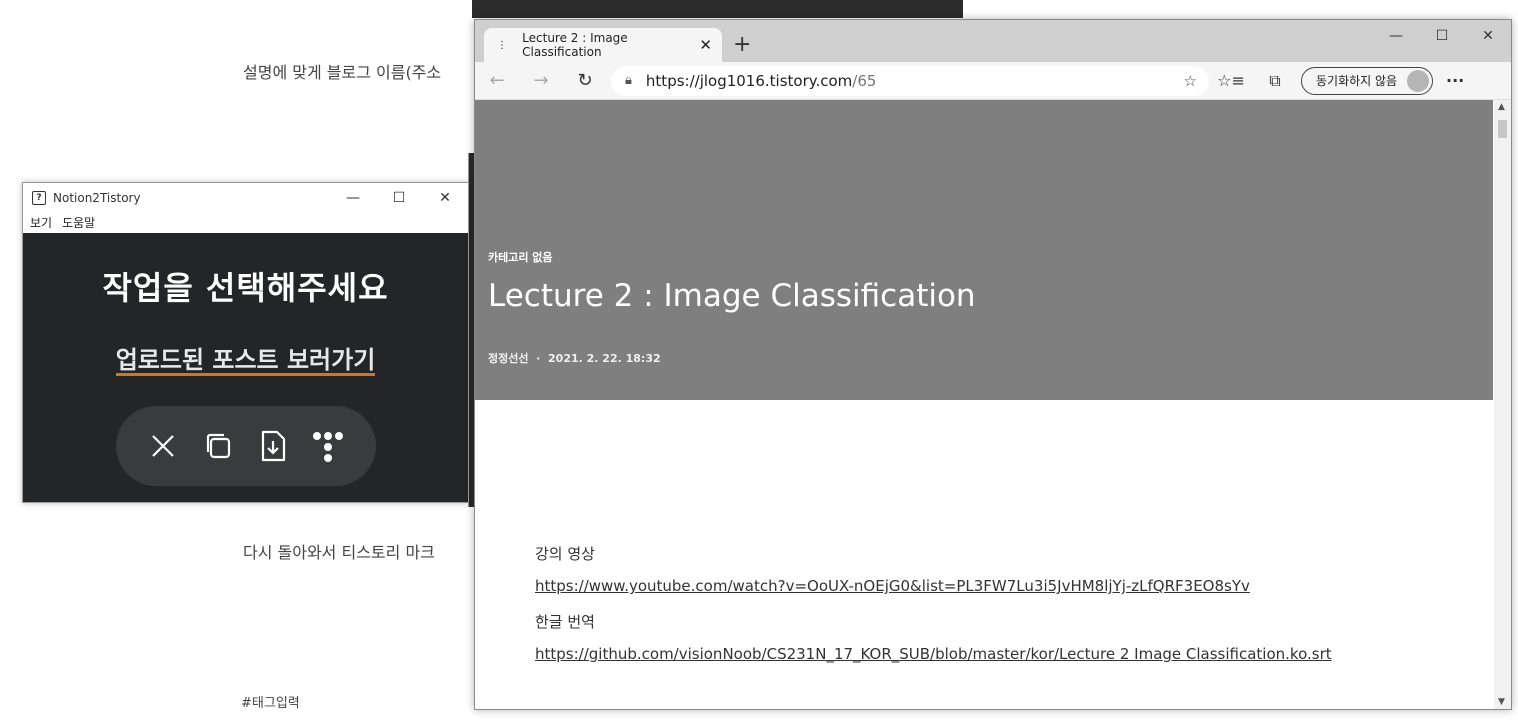 This screenshot has width=1518, height=721. I want to click on sync-button: 동기화하지 않음, so click(1367, 80).